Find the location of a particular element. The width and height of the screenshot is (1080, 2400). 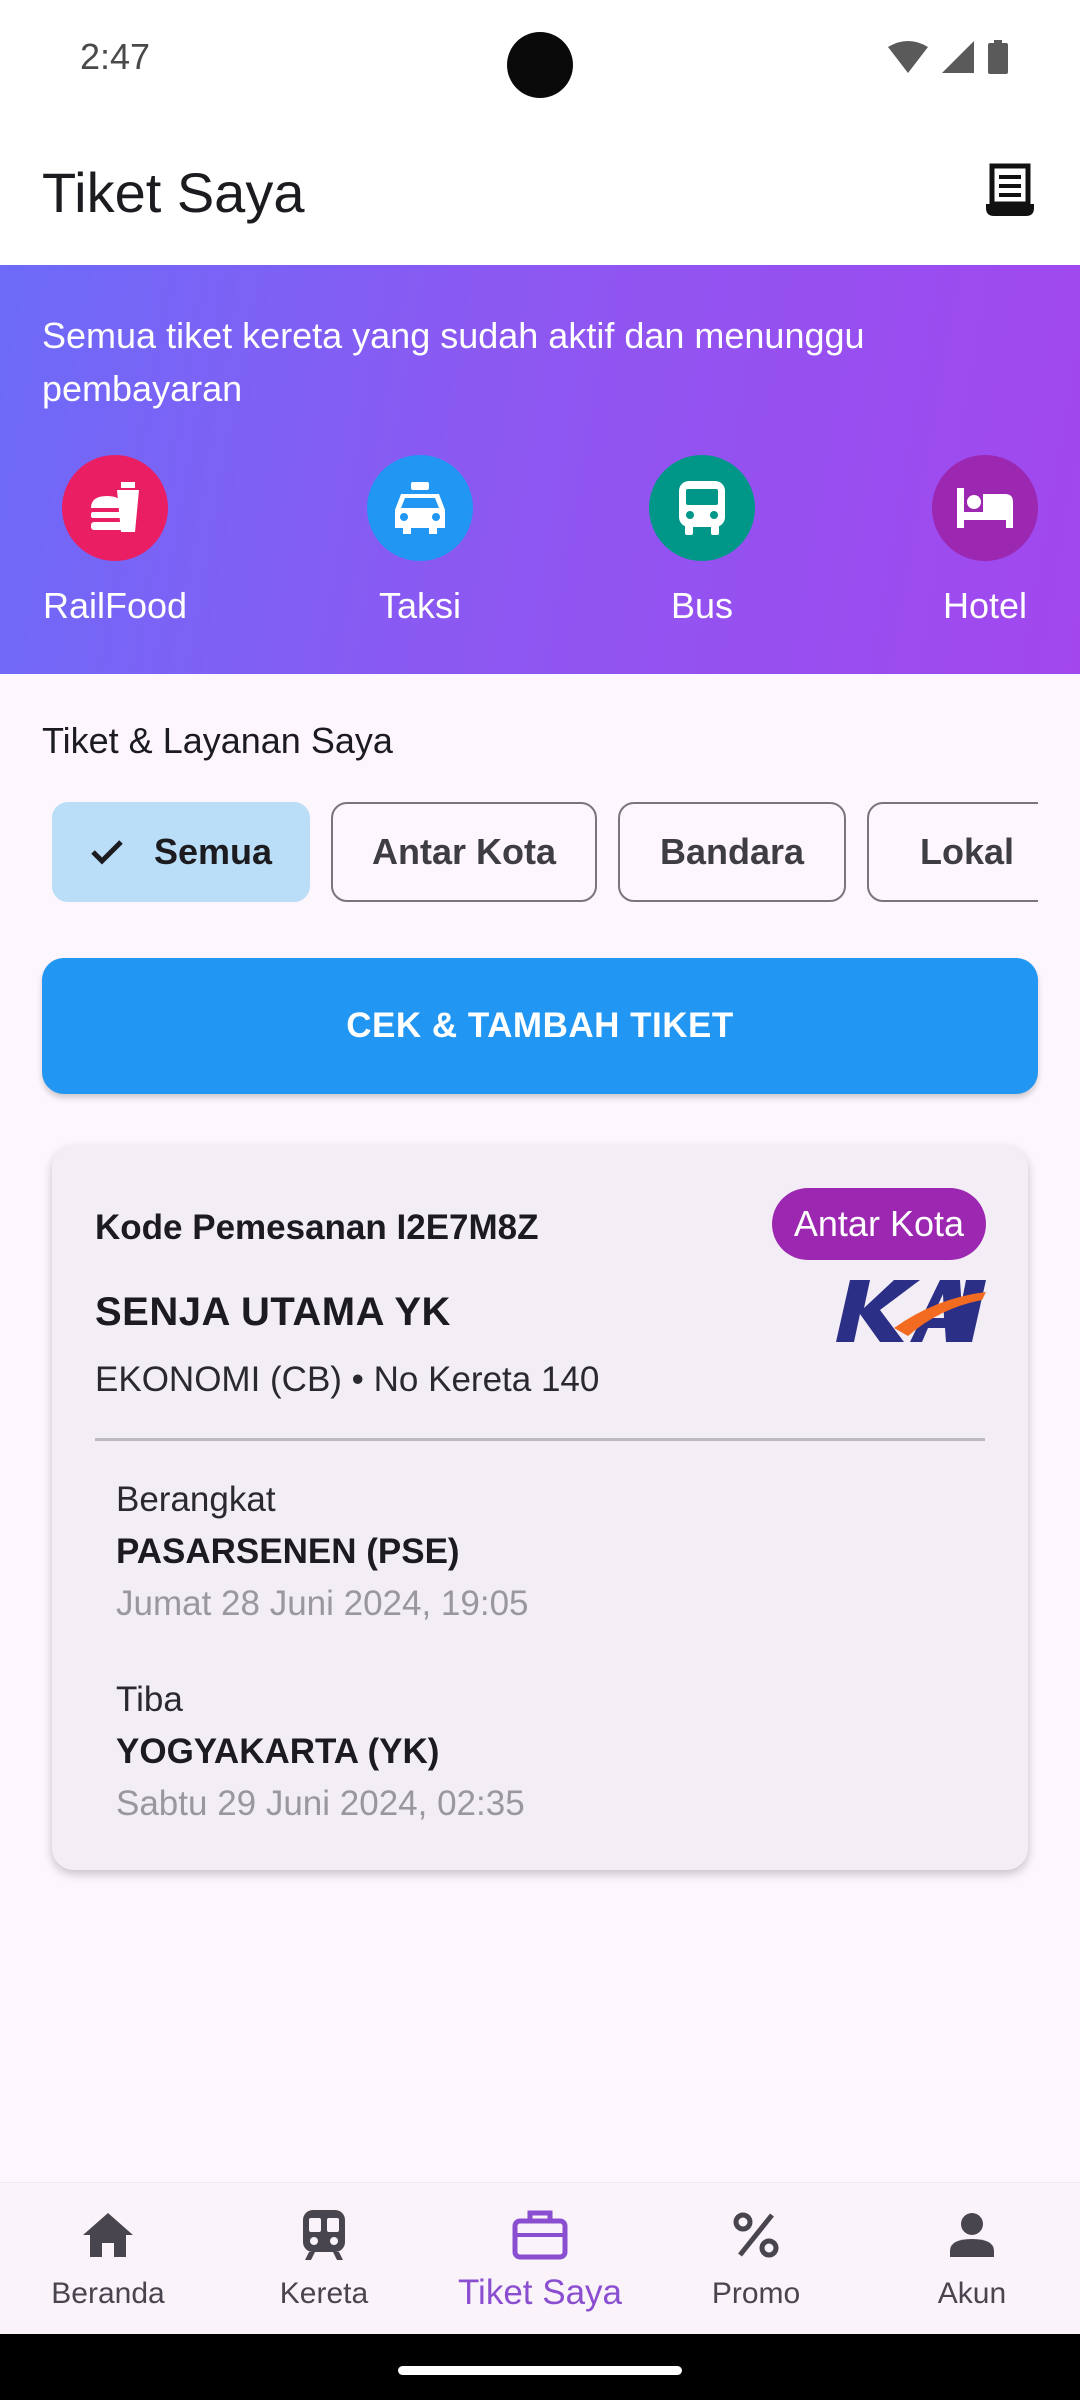

chip-lokal: Lokal is located at coordinates (952, 852).